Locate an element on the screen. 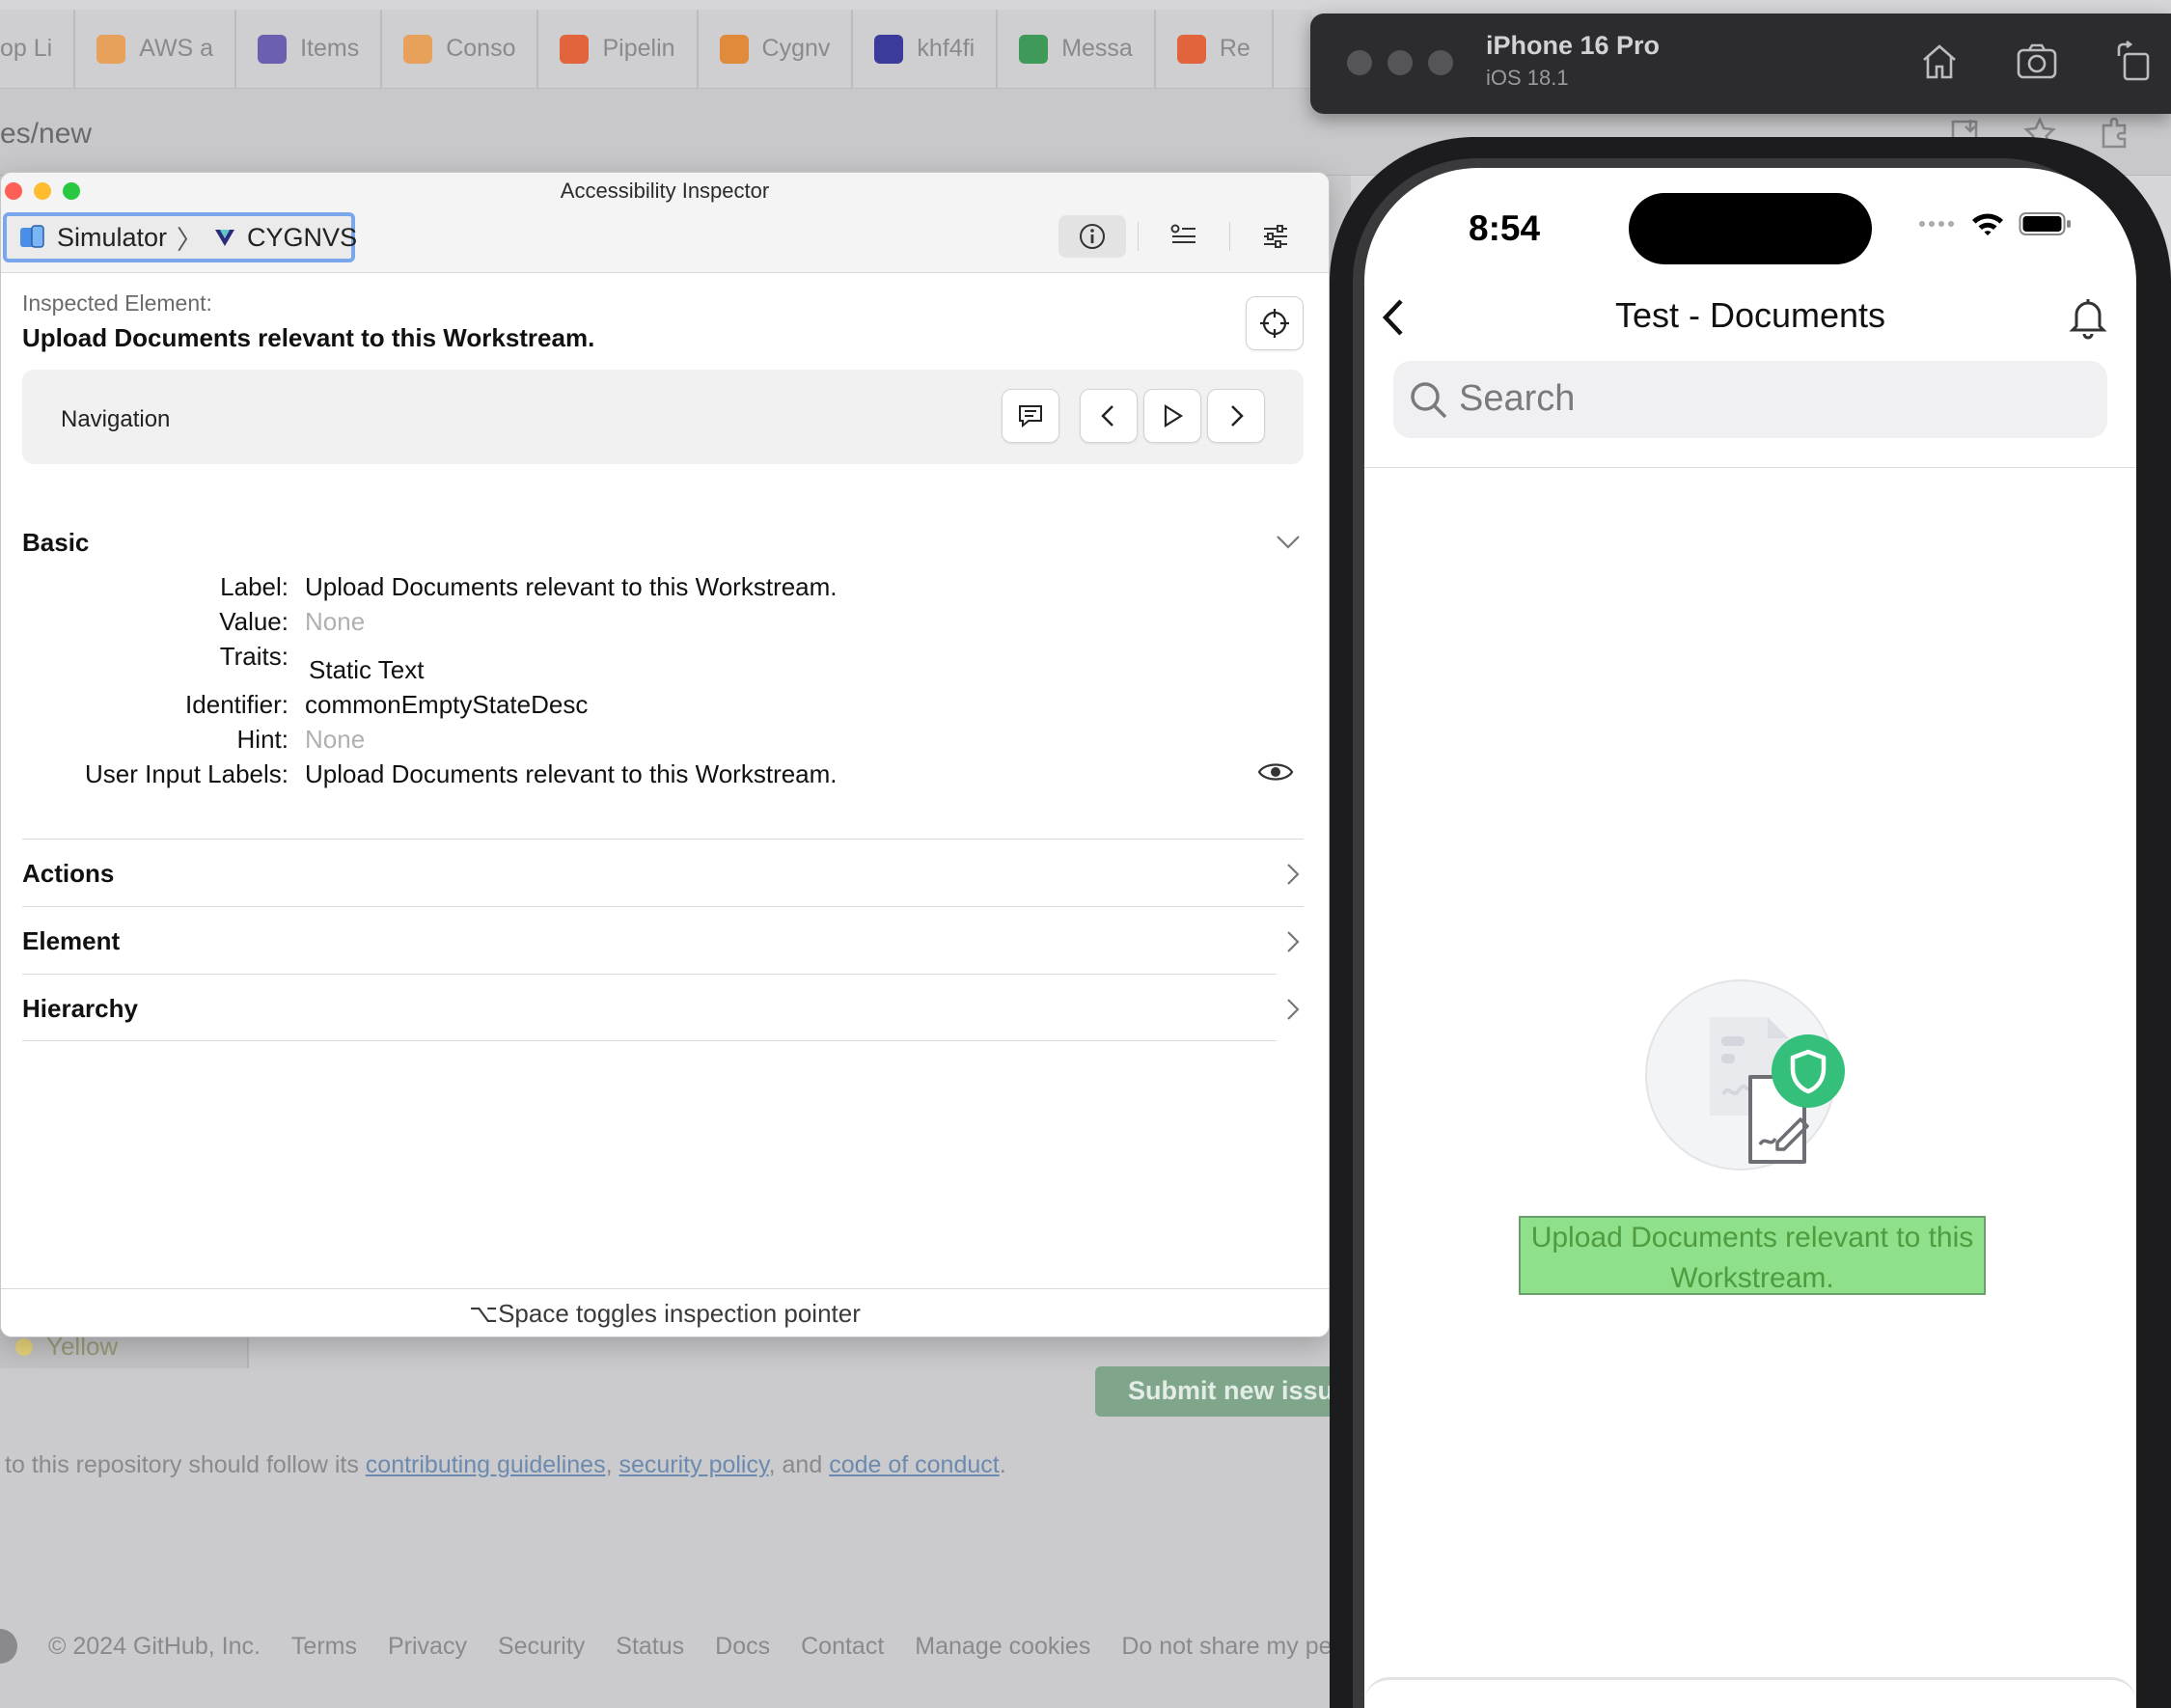 Image resolution: width=2171 pixels, height=1708 pixels. minimize-window-button is located at coordinates (1400, 63).